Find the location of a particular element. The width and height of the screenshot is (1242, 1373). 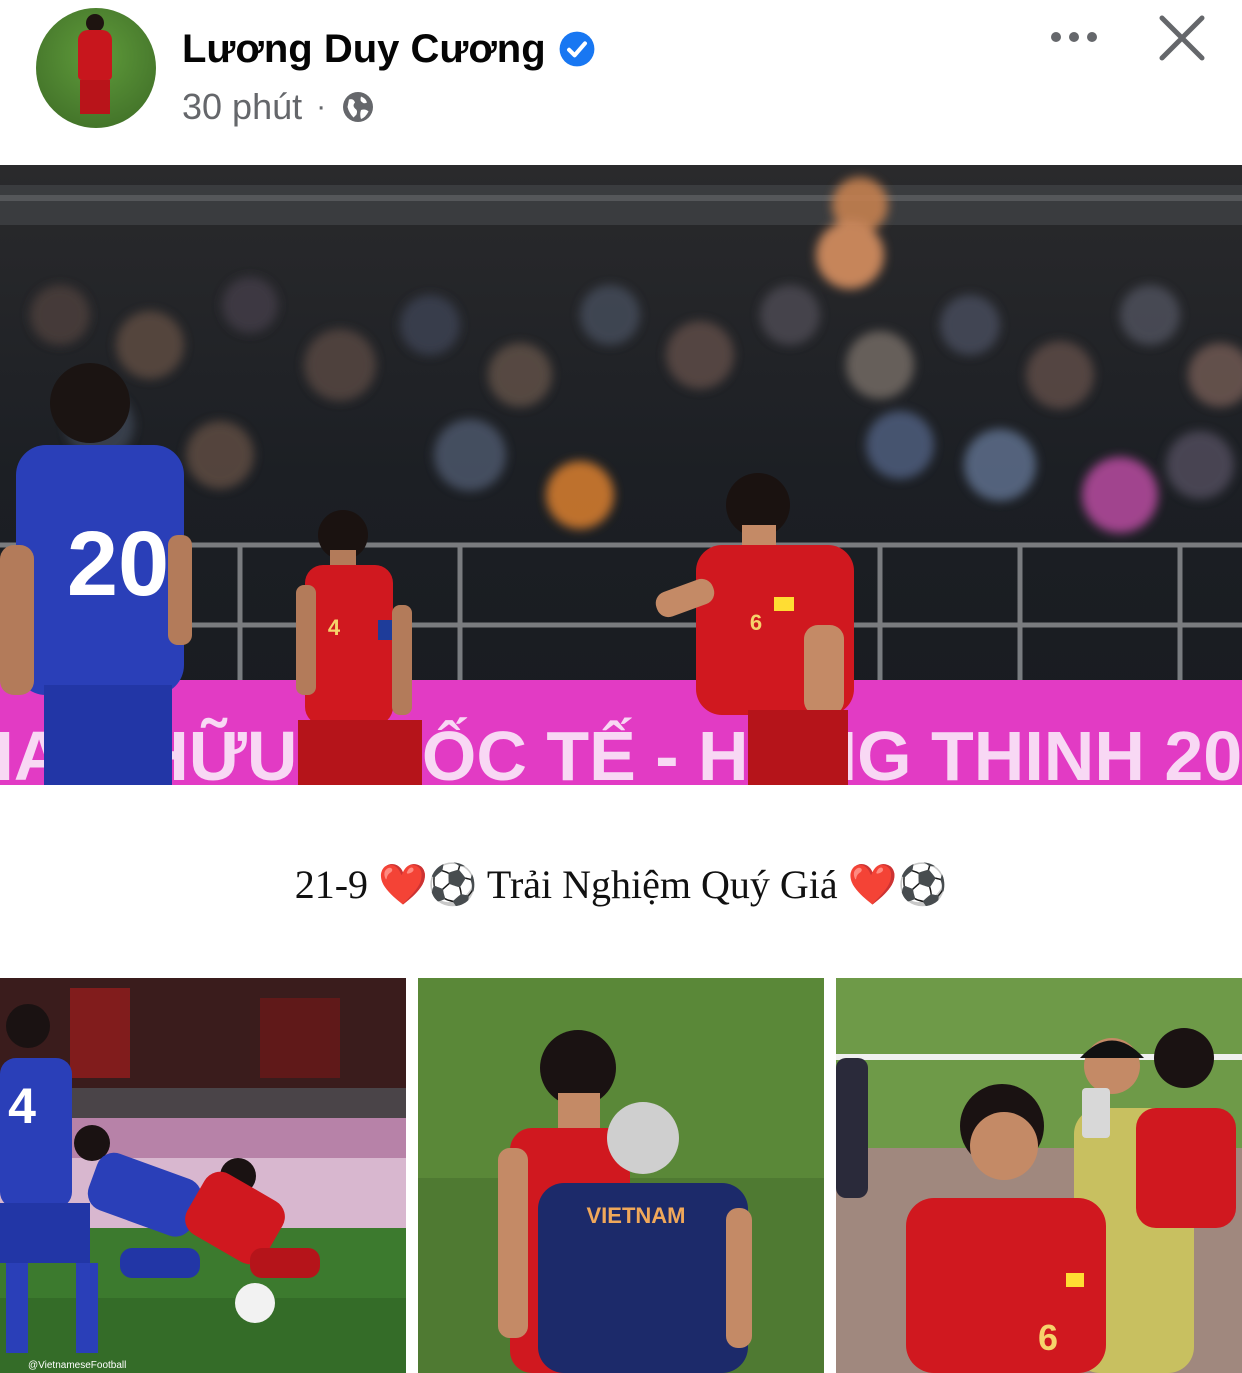

thumb2-shirt-text: VIETNAM is located at coordinates (636, 1215).